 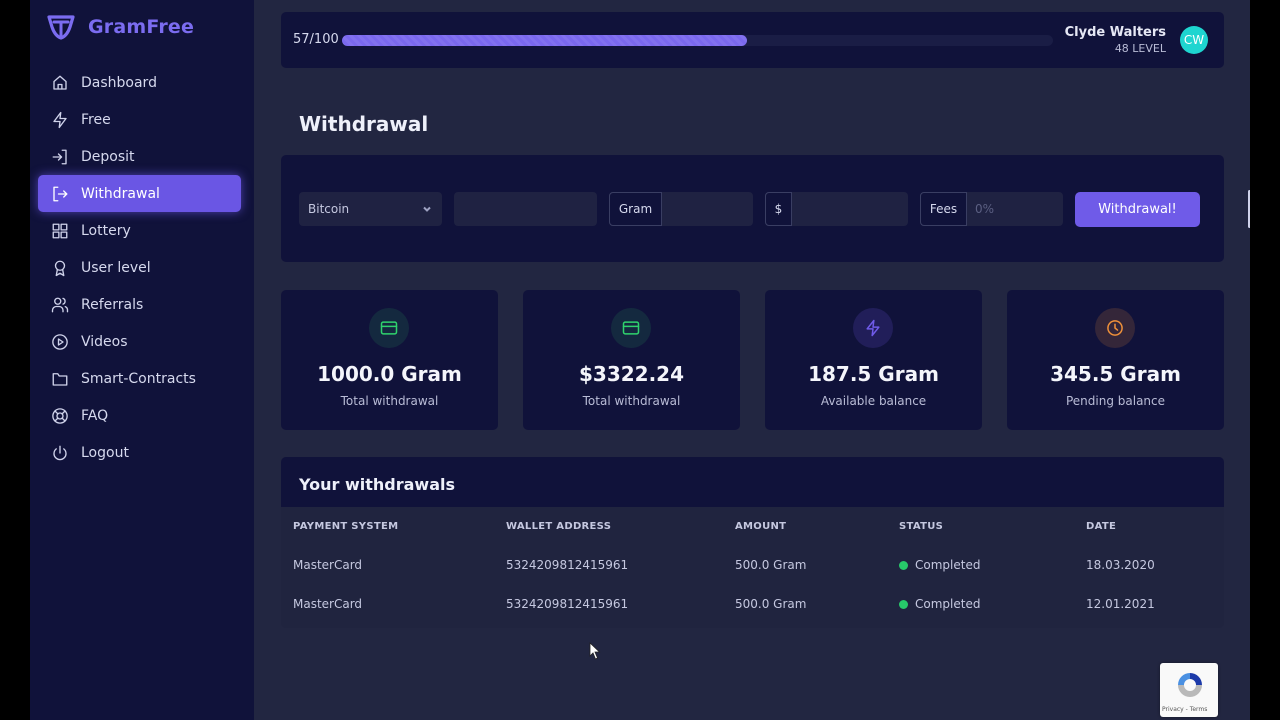 What do you see at coordinates (316, 39) in the screenshot?
I see `progress-label: 57/100` at bounding box center [316, 39].